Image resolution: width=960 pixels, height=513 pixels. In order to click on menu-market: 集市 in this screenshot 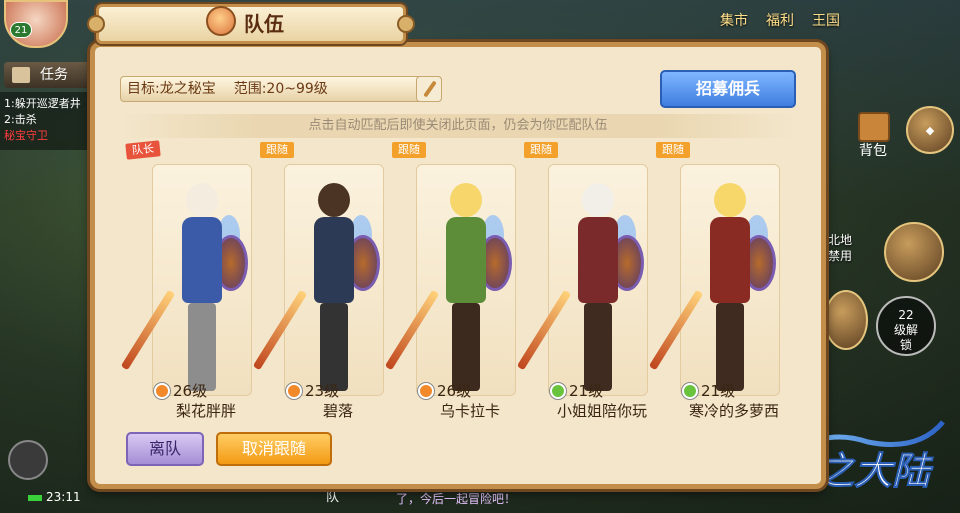, I will do `click(734, 20)`.